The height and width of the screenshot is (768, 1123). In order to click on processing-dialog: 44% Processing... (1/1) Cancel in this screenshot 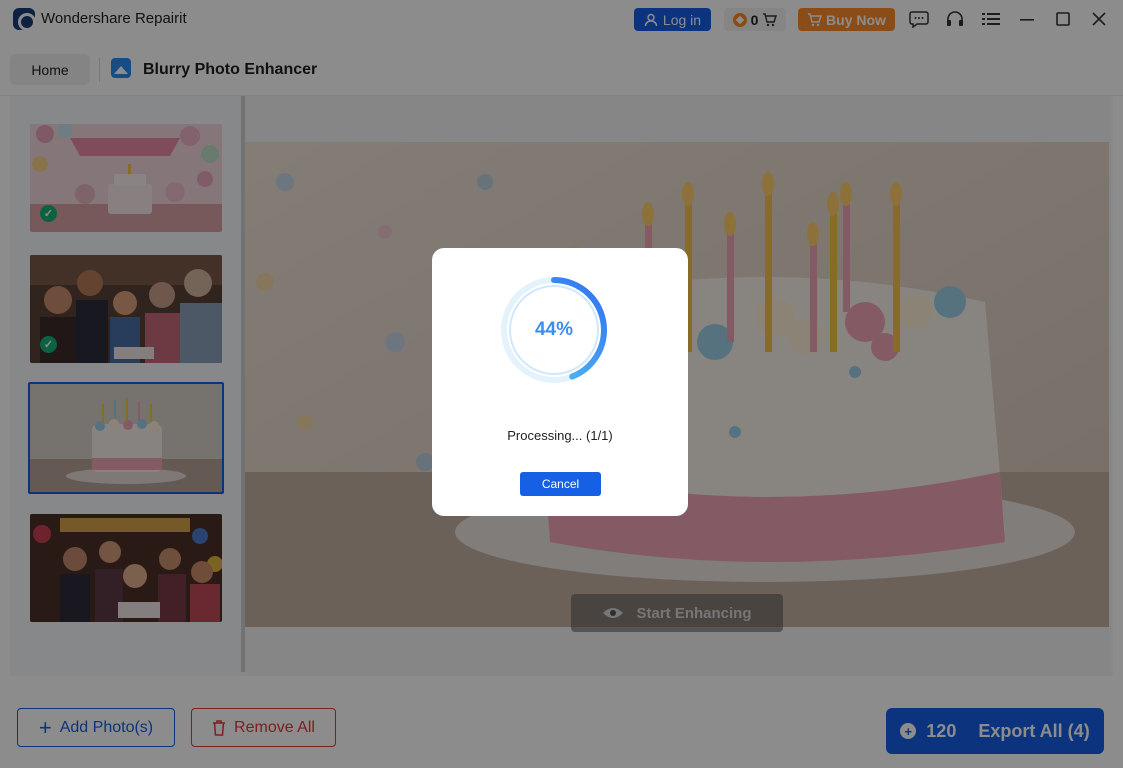, I will do `click(560, 382)`.